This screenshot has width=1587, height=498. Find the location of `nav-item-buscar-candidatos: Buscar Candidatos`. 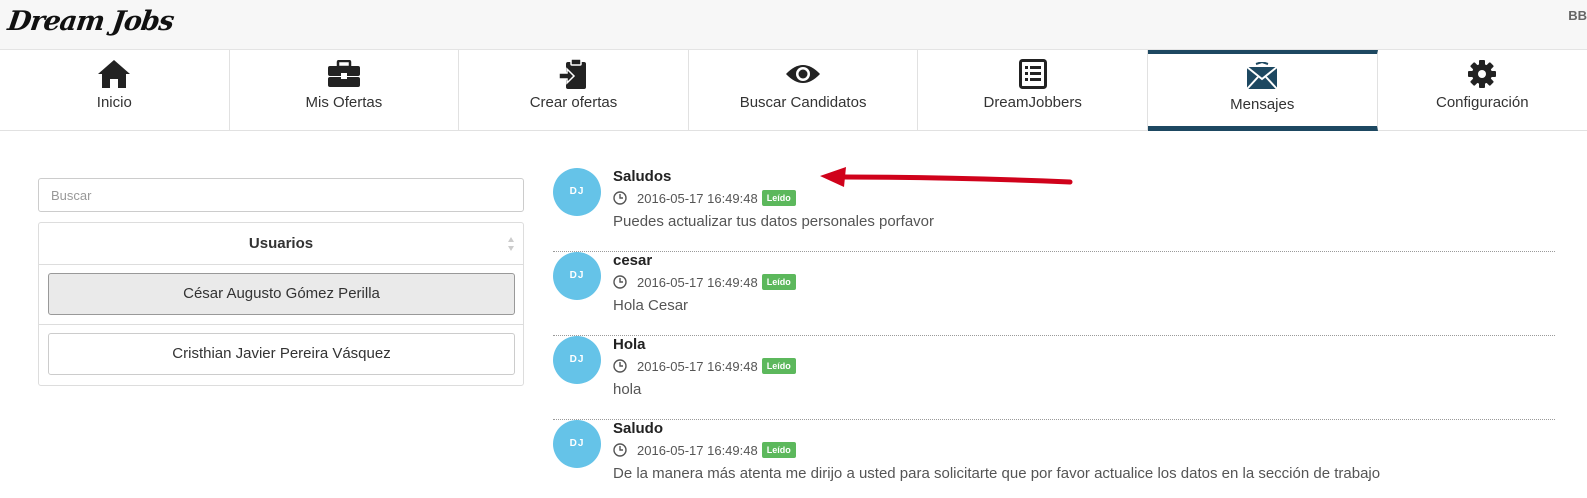

nav-item-buscar-candidatos: Buscar Candidatos is located at coordinates (804, 90).